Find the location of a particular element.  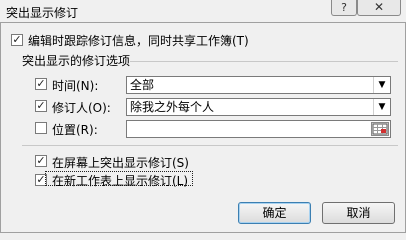

who-value: 除我之外每个人 is located at coordinates (172, 107).